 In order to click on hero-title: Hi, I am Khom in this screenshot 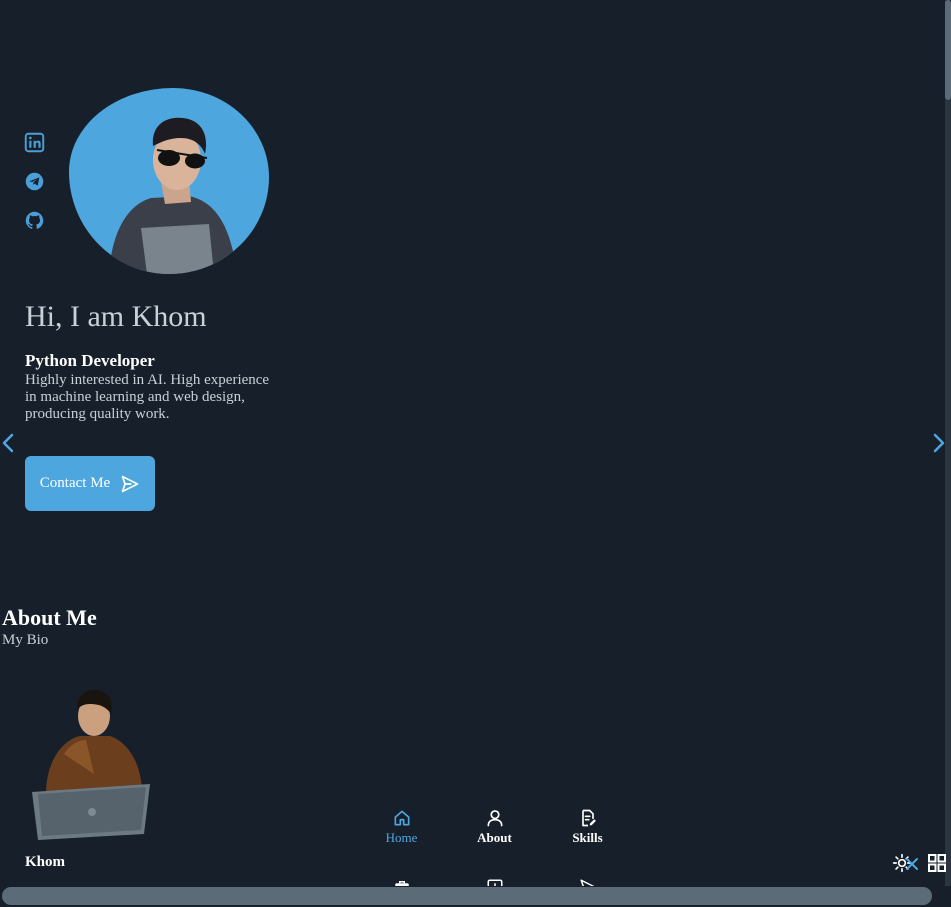, I will do `click(116, 316)`.